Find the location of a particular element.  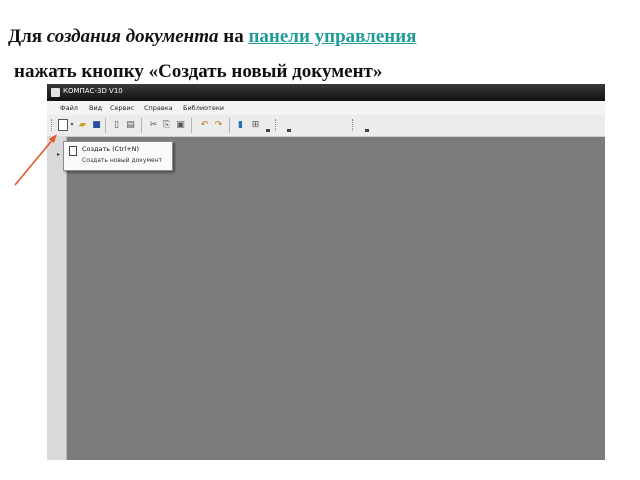

caption-text-on: на is located at coordinates (233, 36).